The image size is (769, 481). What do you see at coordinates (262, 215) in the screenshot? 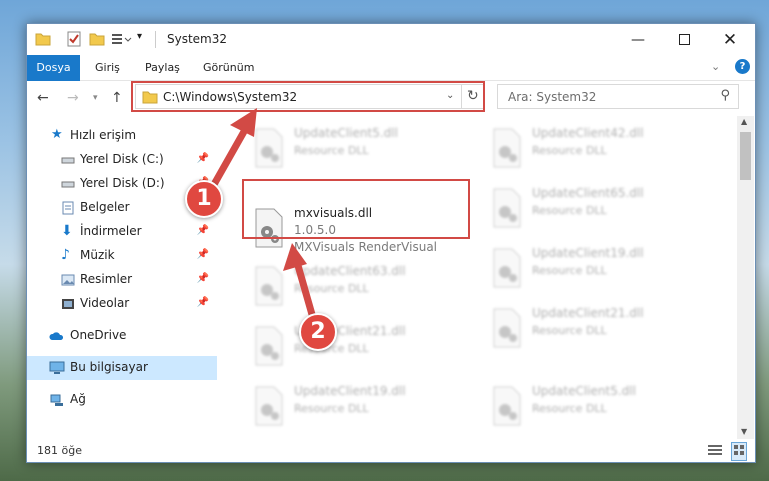
I see `annotation-arrows` at bounding box center [262, 215].